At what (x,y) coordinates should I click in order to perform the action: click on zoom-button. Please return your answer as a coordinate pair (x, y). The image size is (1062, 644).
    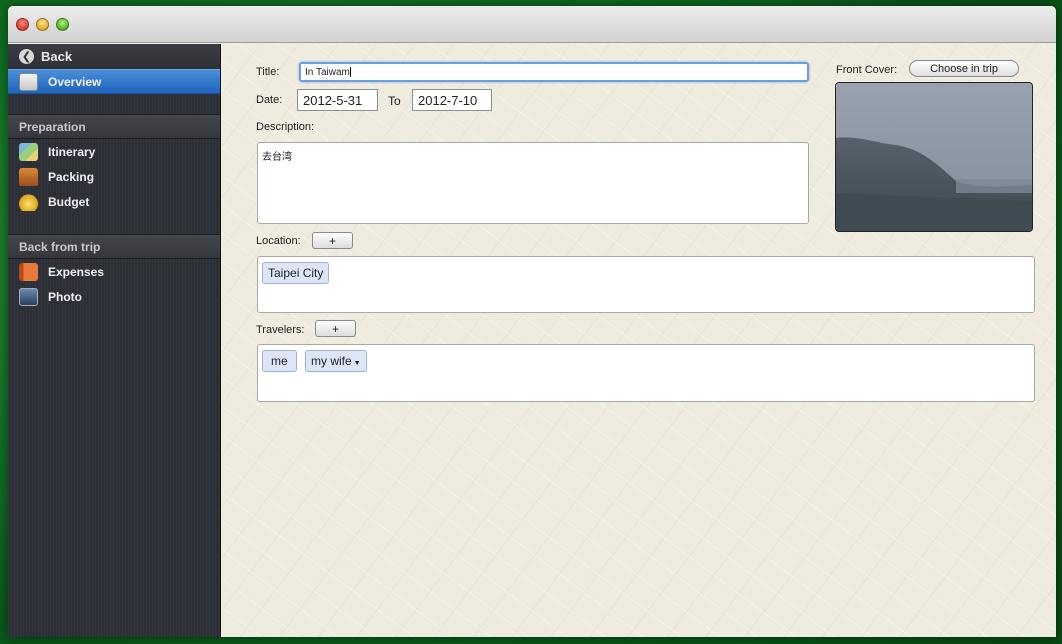
    Looking at the image, I should click on (62, 24).